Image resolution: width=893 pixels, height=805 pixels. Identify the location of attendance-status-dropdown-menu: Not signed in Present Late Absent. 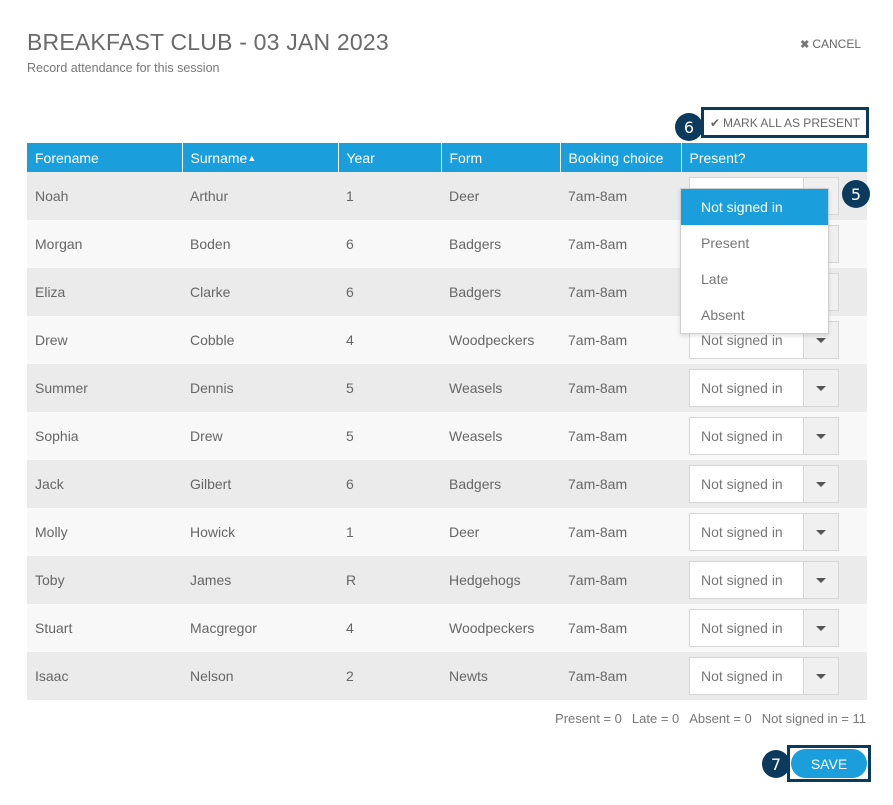
(754, 261).